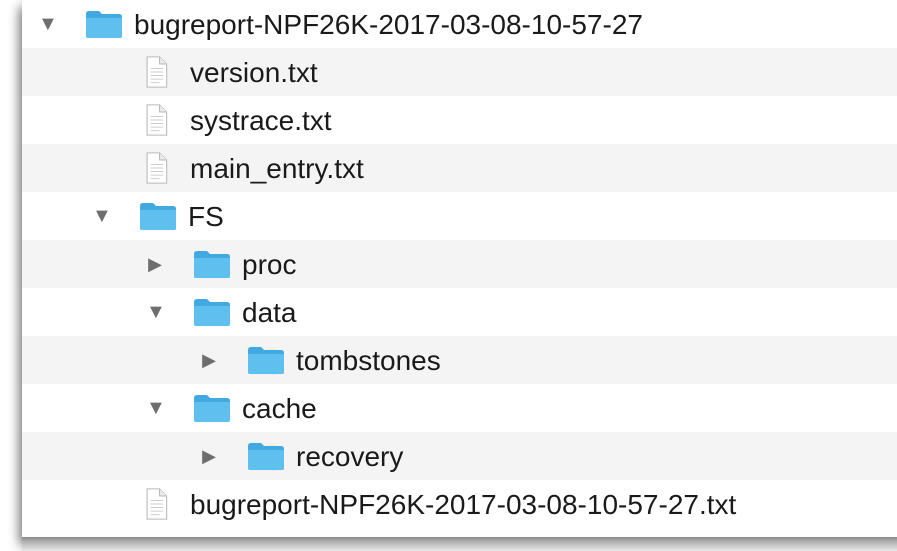 The width and height of the screenshot is (897, 551). I want to click on window-bottom-shadow, so click(459, 544).